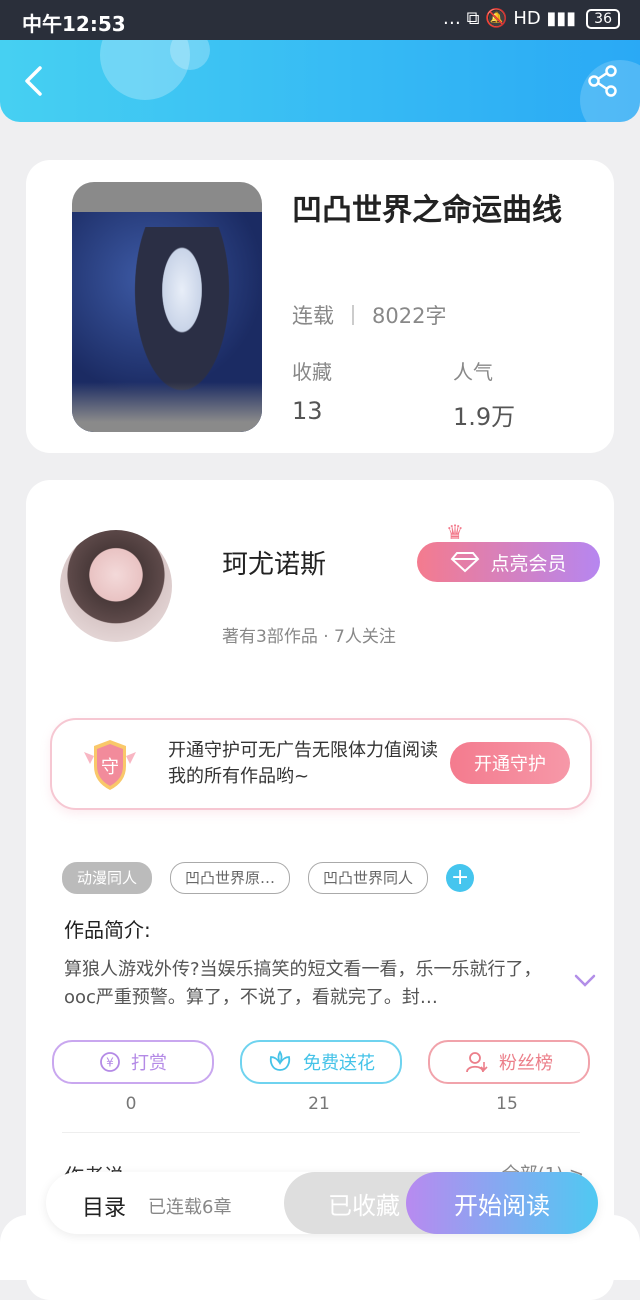  I want to click on add-tag-icon: +, so click(460, 878).